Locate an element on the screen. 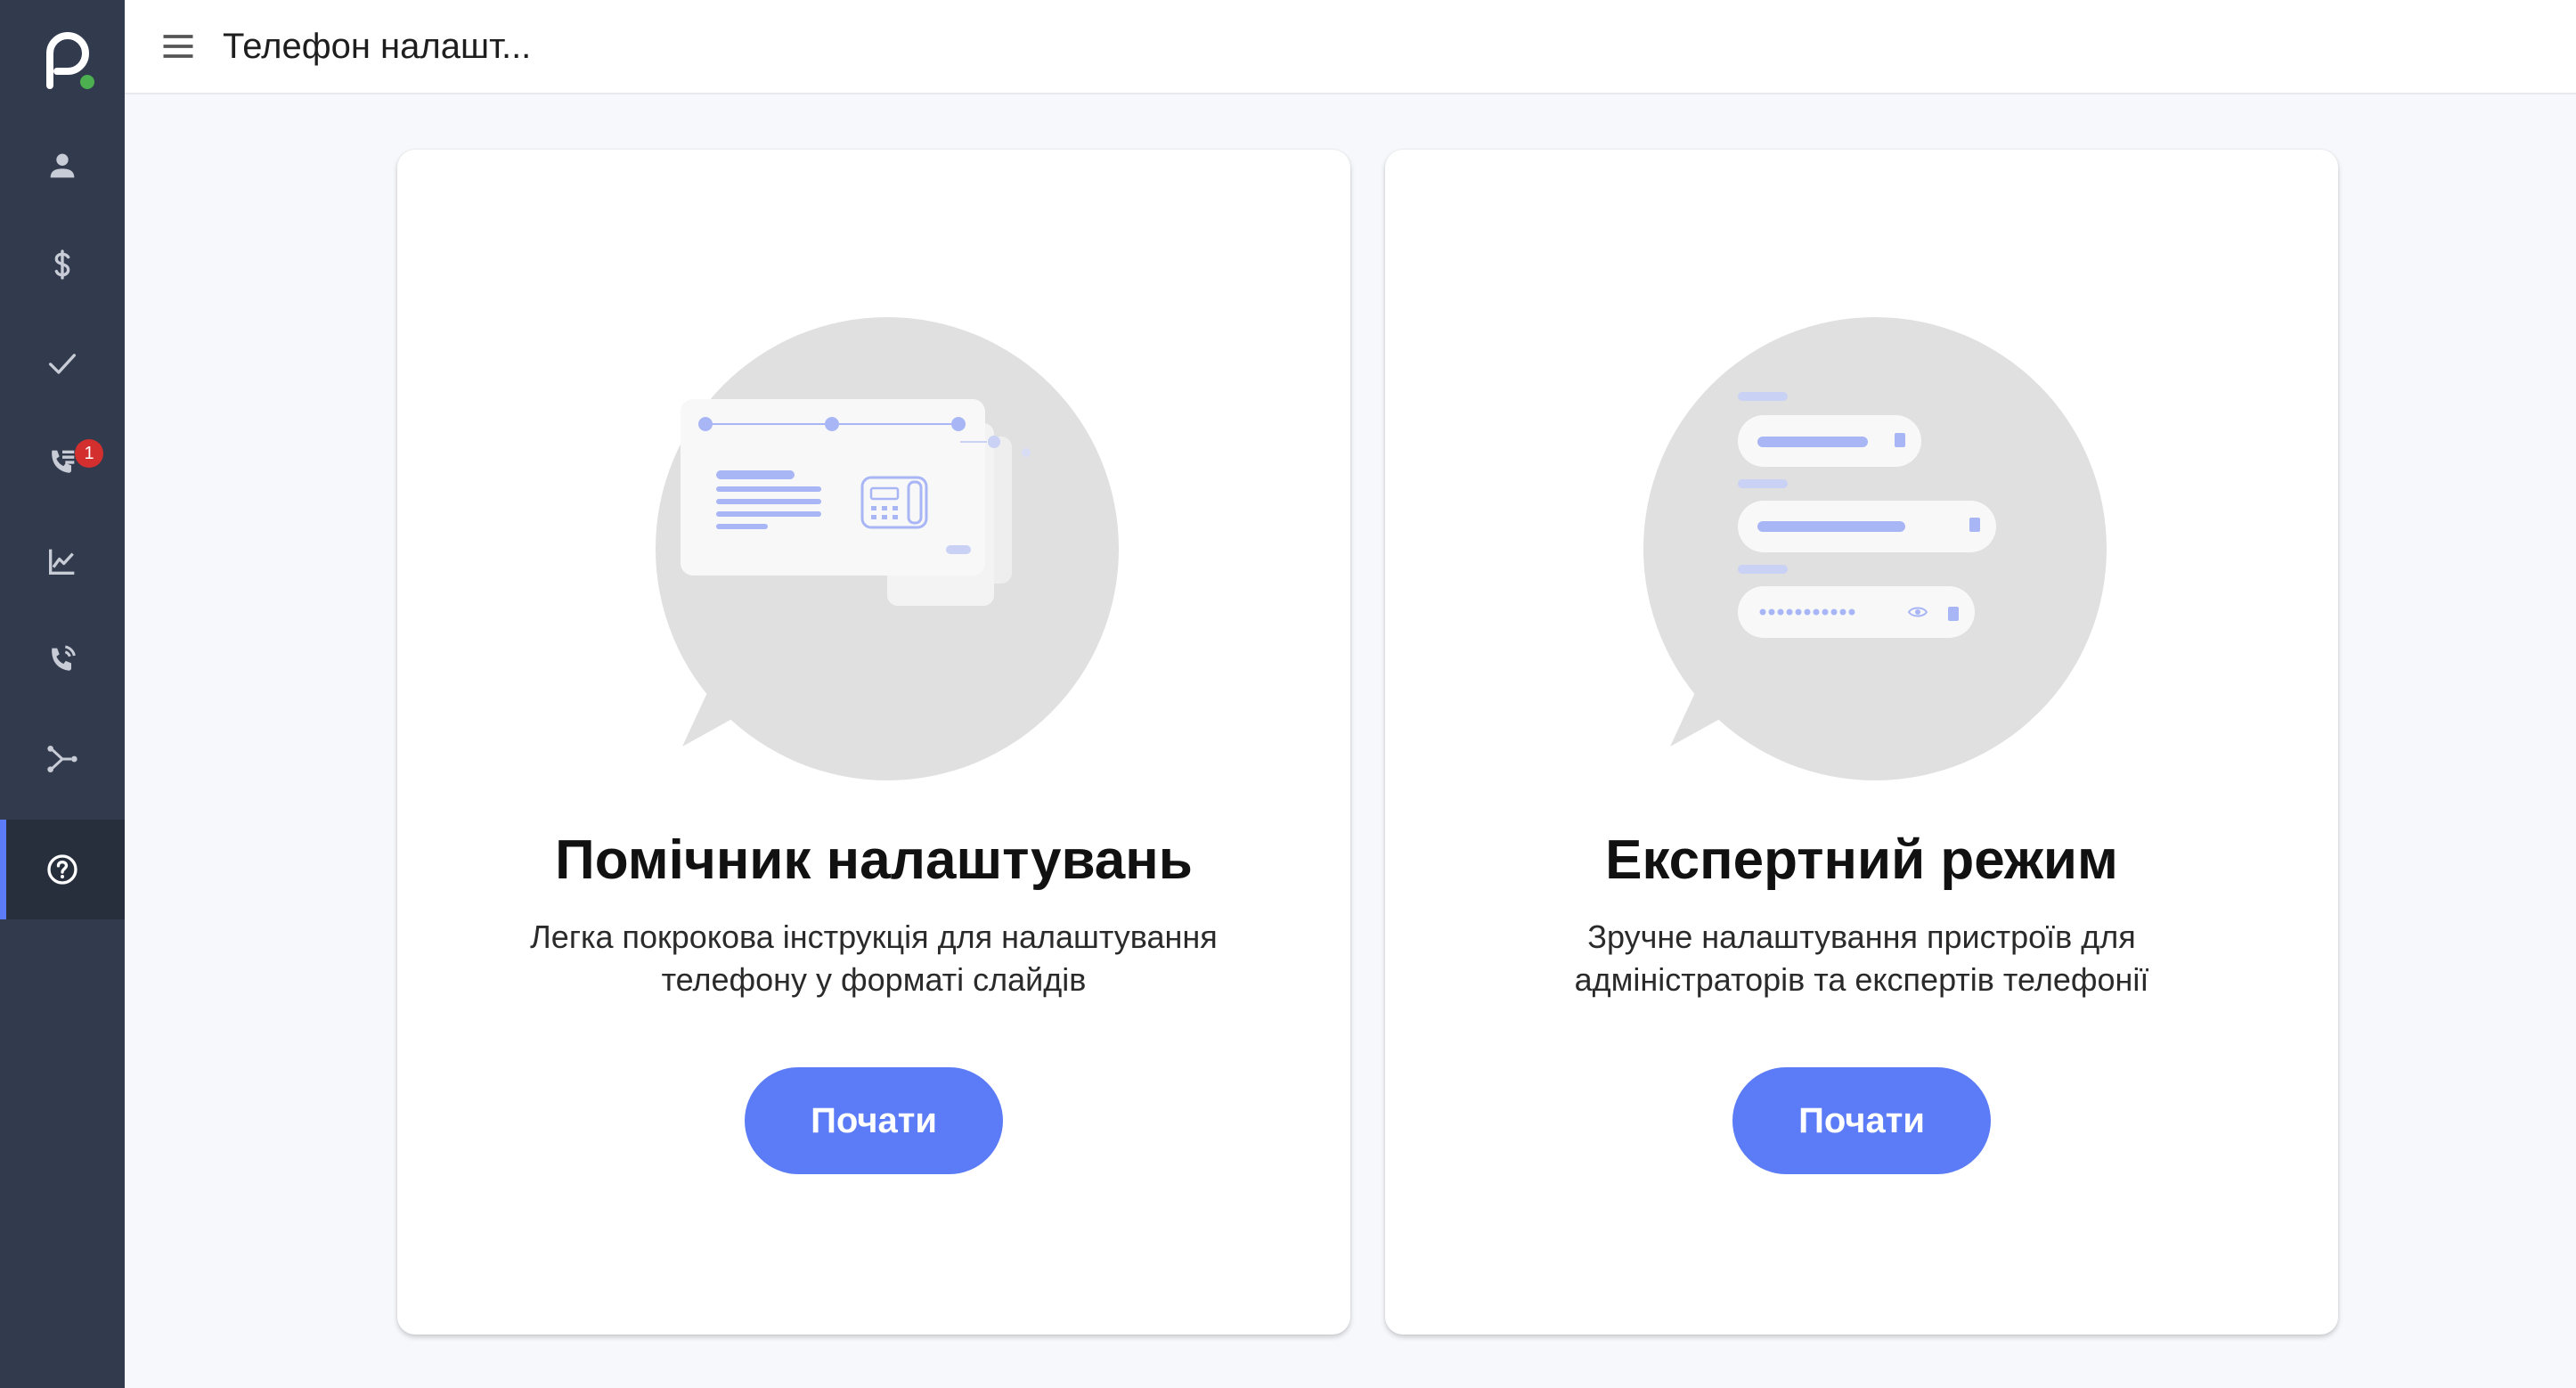  dollar-icon is located at coordinates (62, 264).